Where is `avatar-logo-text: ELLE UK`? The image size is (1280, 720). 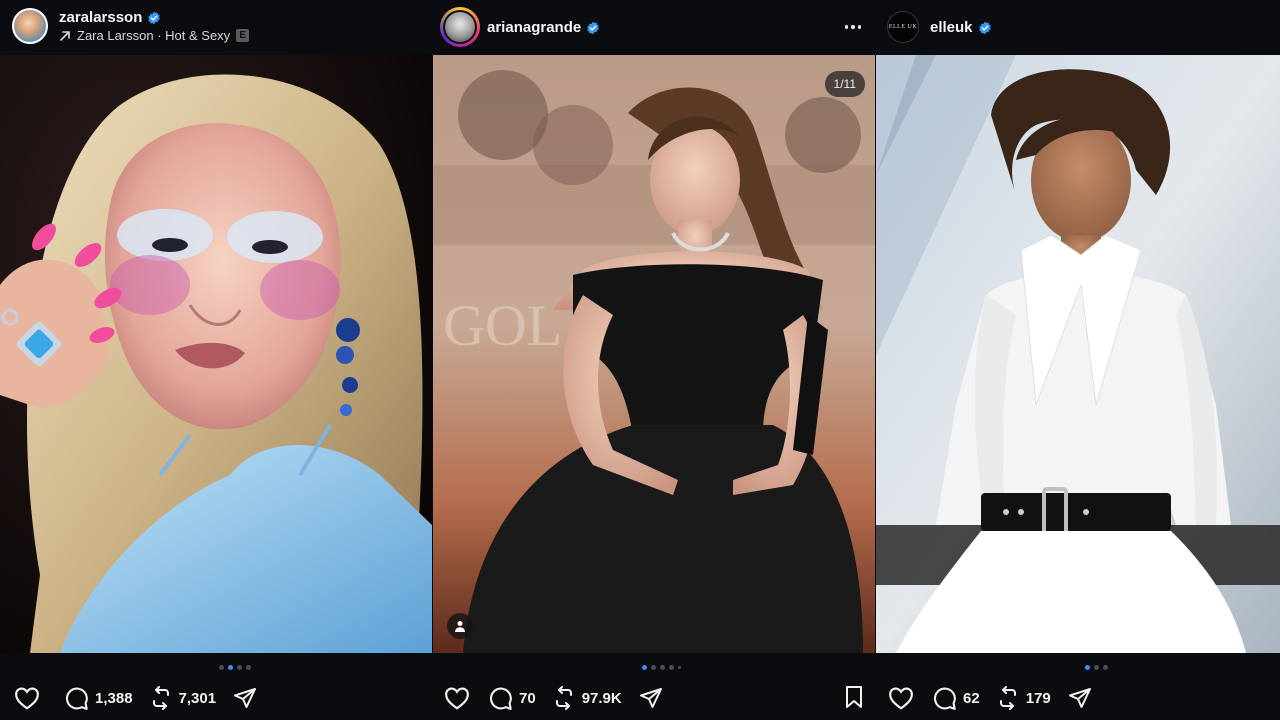 avatar-logo-text: ELLE UK is located at coordinates (903, 27).